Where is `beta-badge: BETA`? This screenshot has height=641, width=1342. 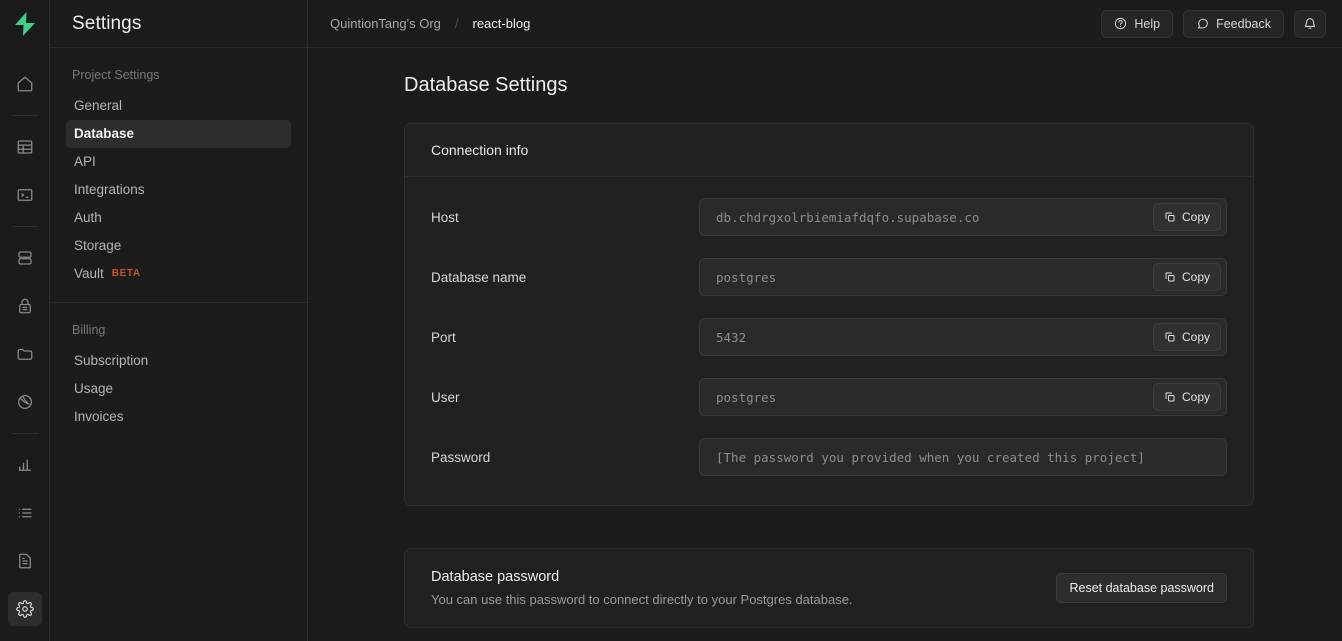
beta-badge: BETA is located at coordinates (126, 273).